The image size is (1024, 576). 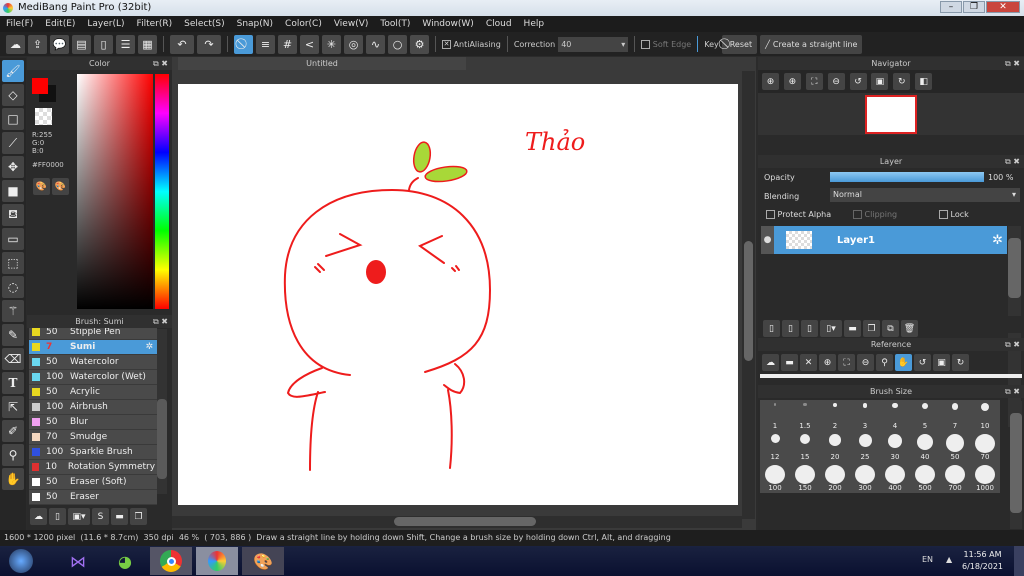 What do you see at coordinates (209, 44) in the screenshot?
I see `redo-button: ↷` at bounding box center [209, 44].